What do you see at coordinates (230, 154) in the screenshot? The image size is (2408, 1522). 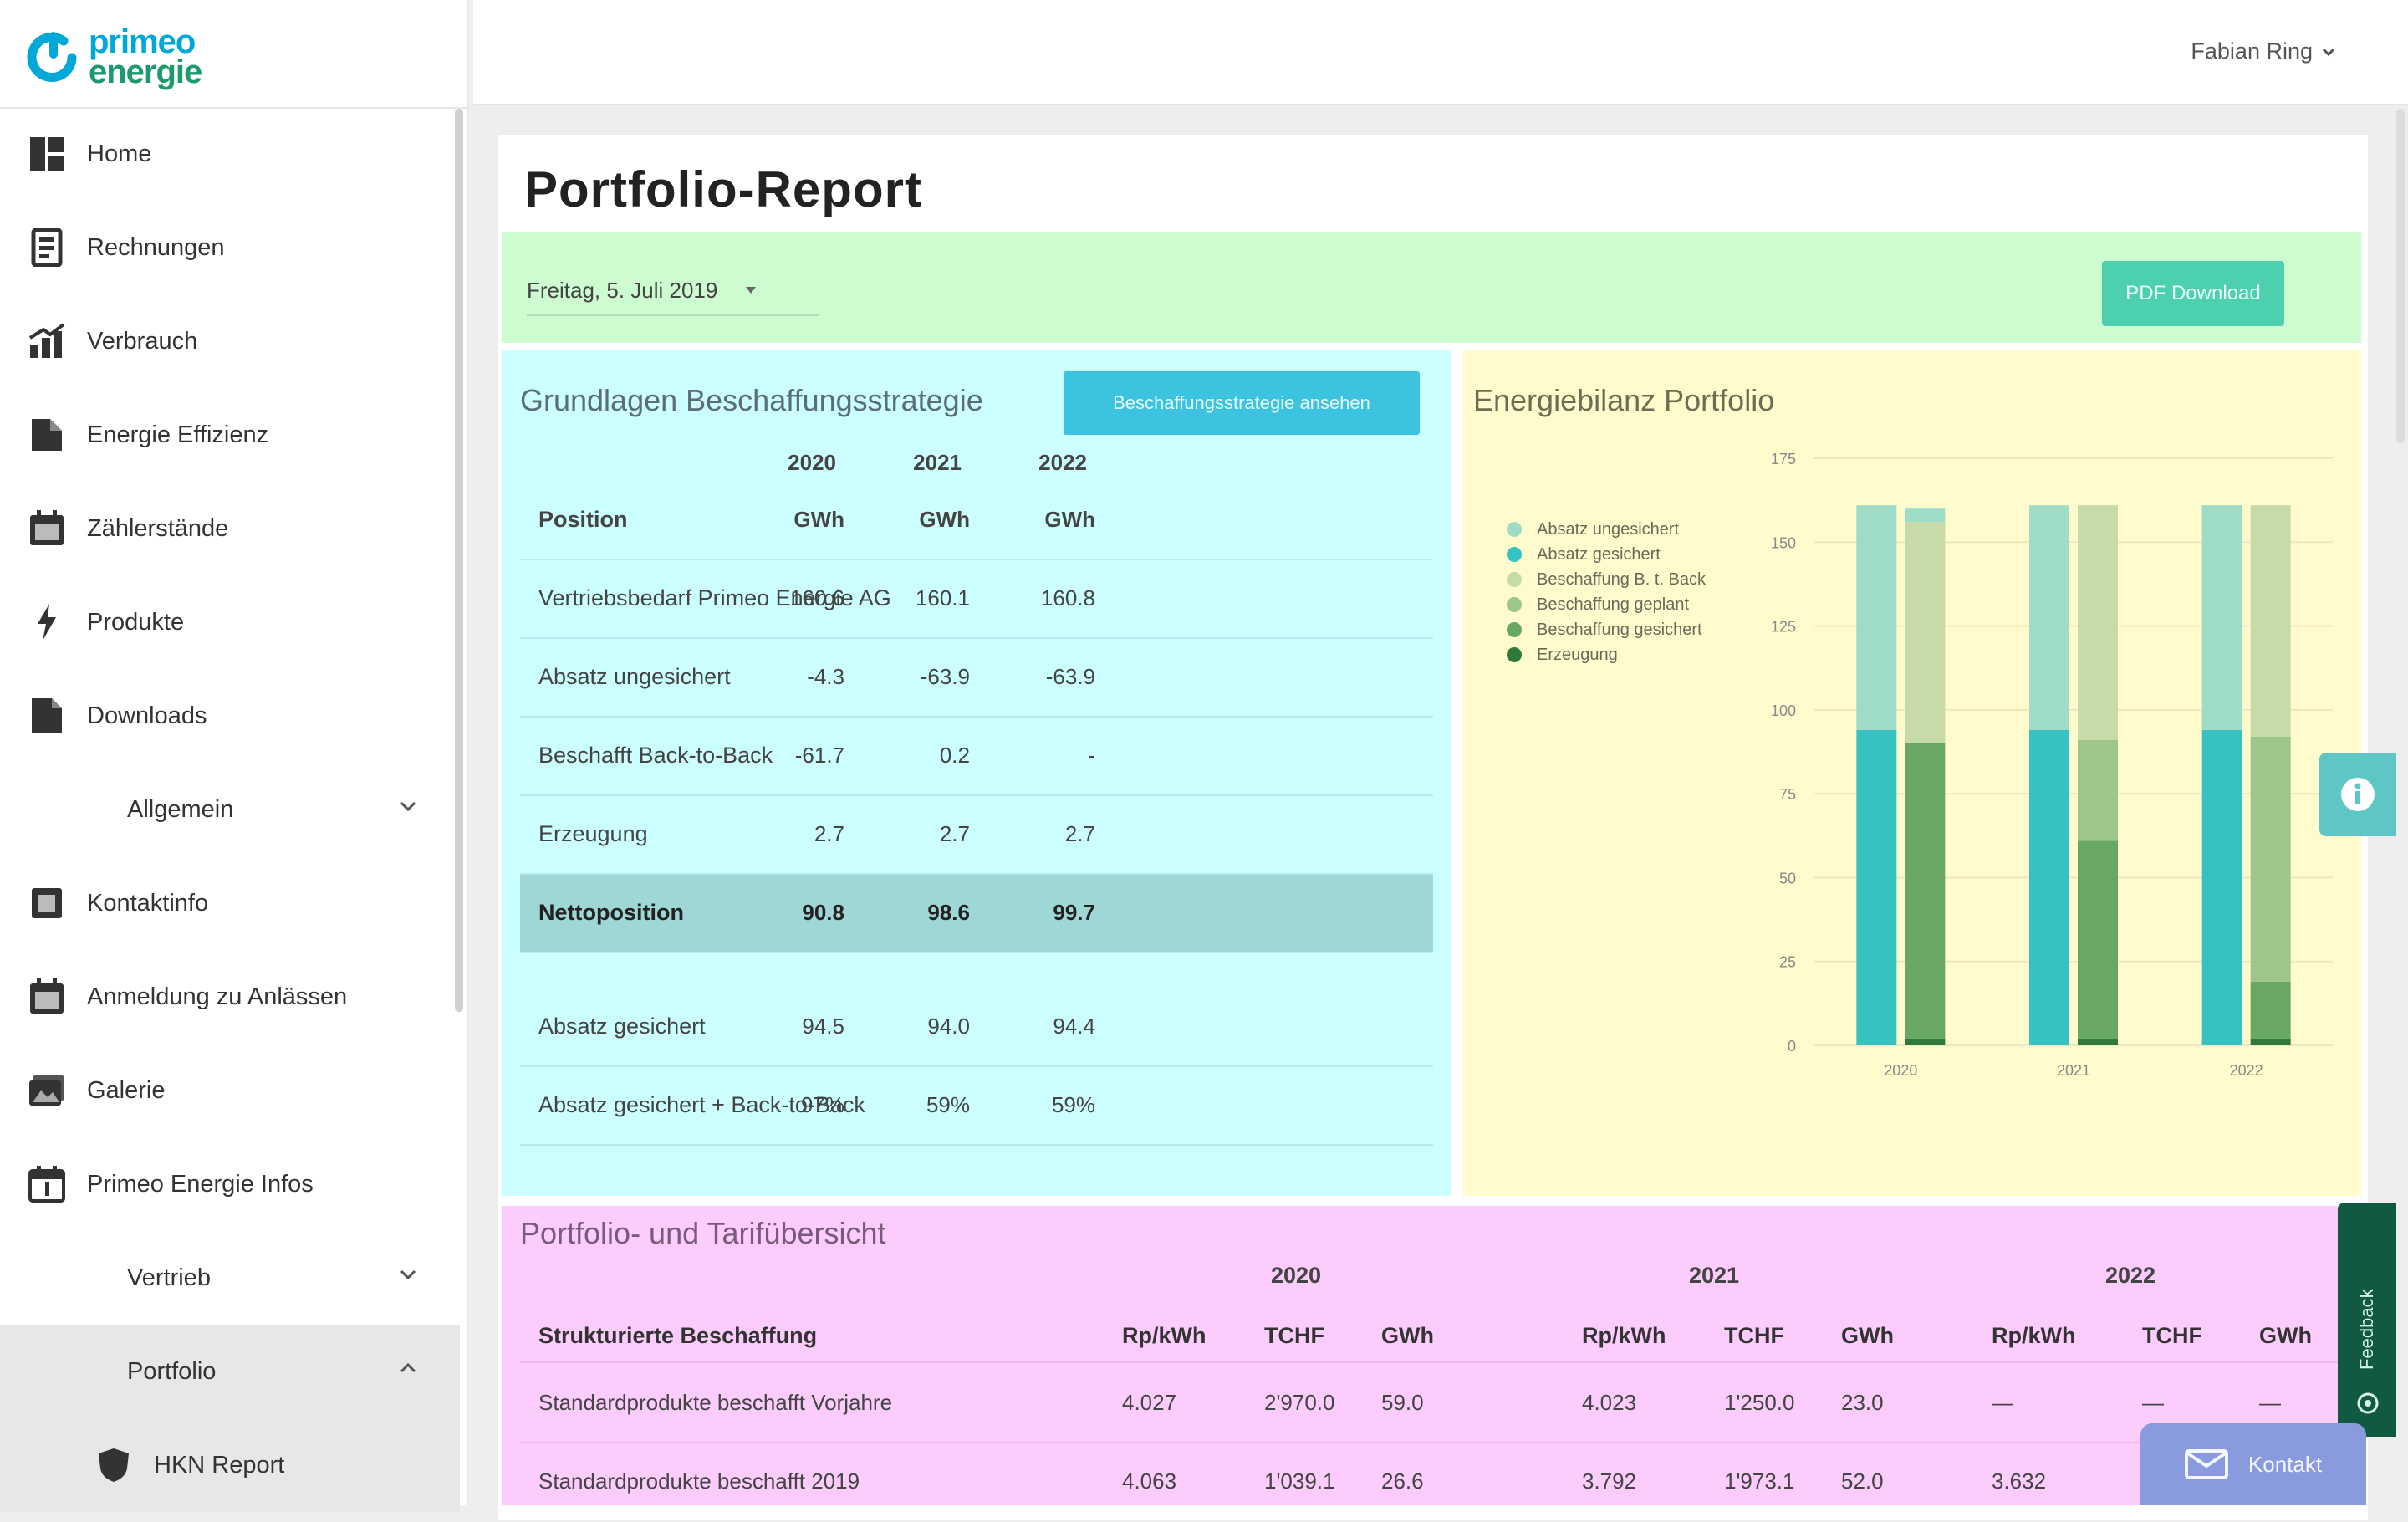 I see `sidebar-item-home: Home` at bounding box center [230, 154].